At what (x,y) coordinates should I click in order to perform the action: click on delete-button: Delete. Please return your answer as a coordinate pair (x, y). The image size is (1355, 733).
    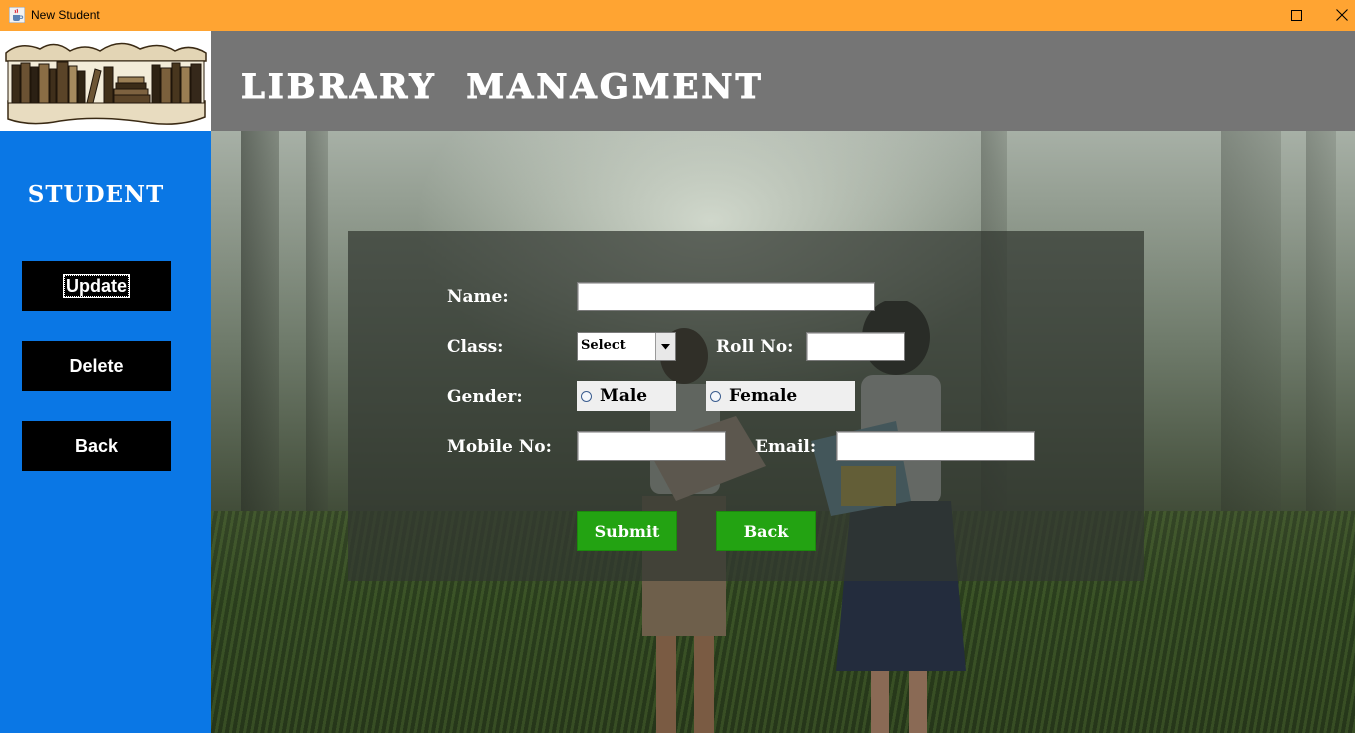
    Looking at the image, I should click on (96, 366).